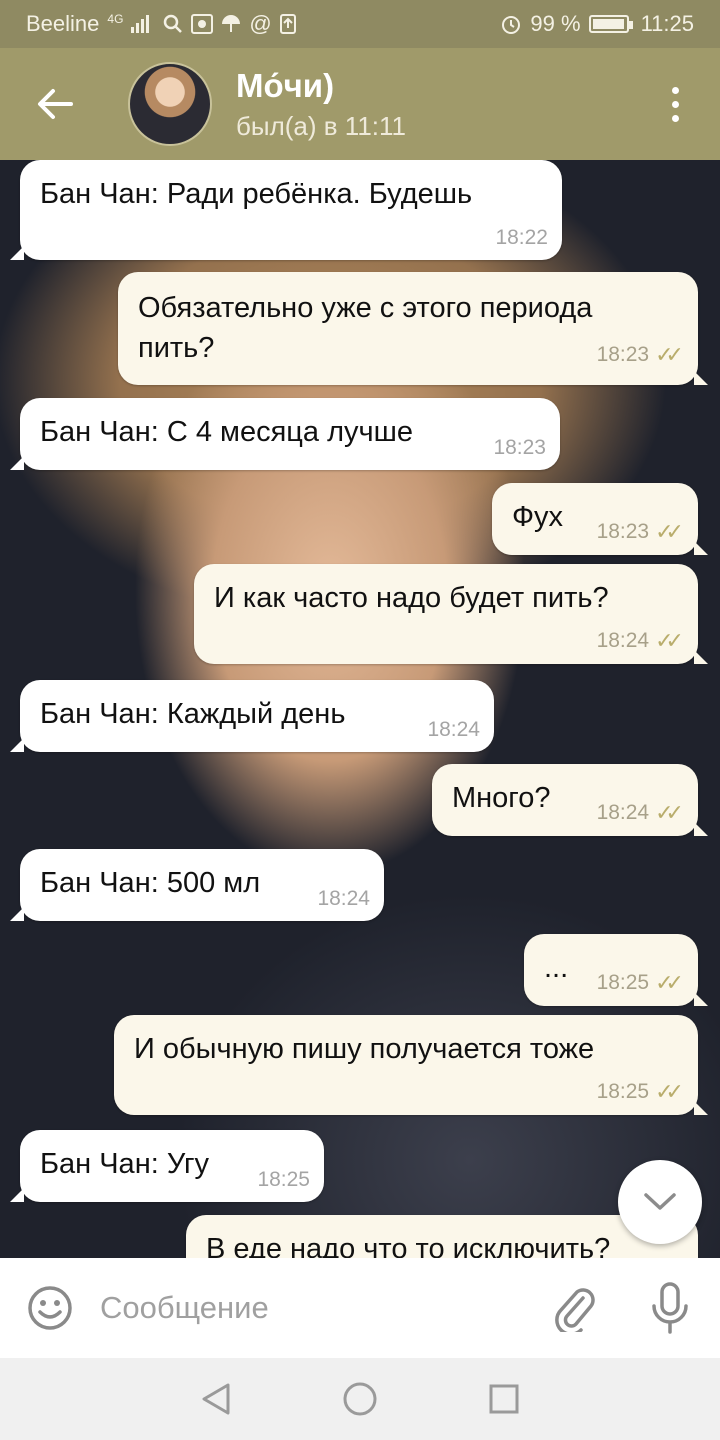 The image size is (720, 1440). What do you see at coordinates (321, 125) in the screenshot?
I see `last-seen-status: был(а) в 11:11` at bounding box center [321, 125].